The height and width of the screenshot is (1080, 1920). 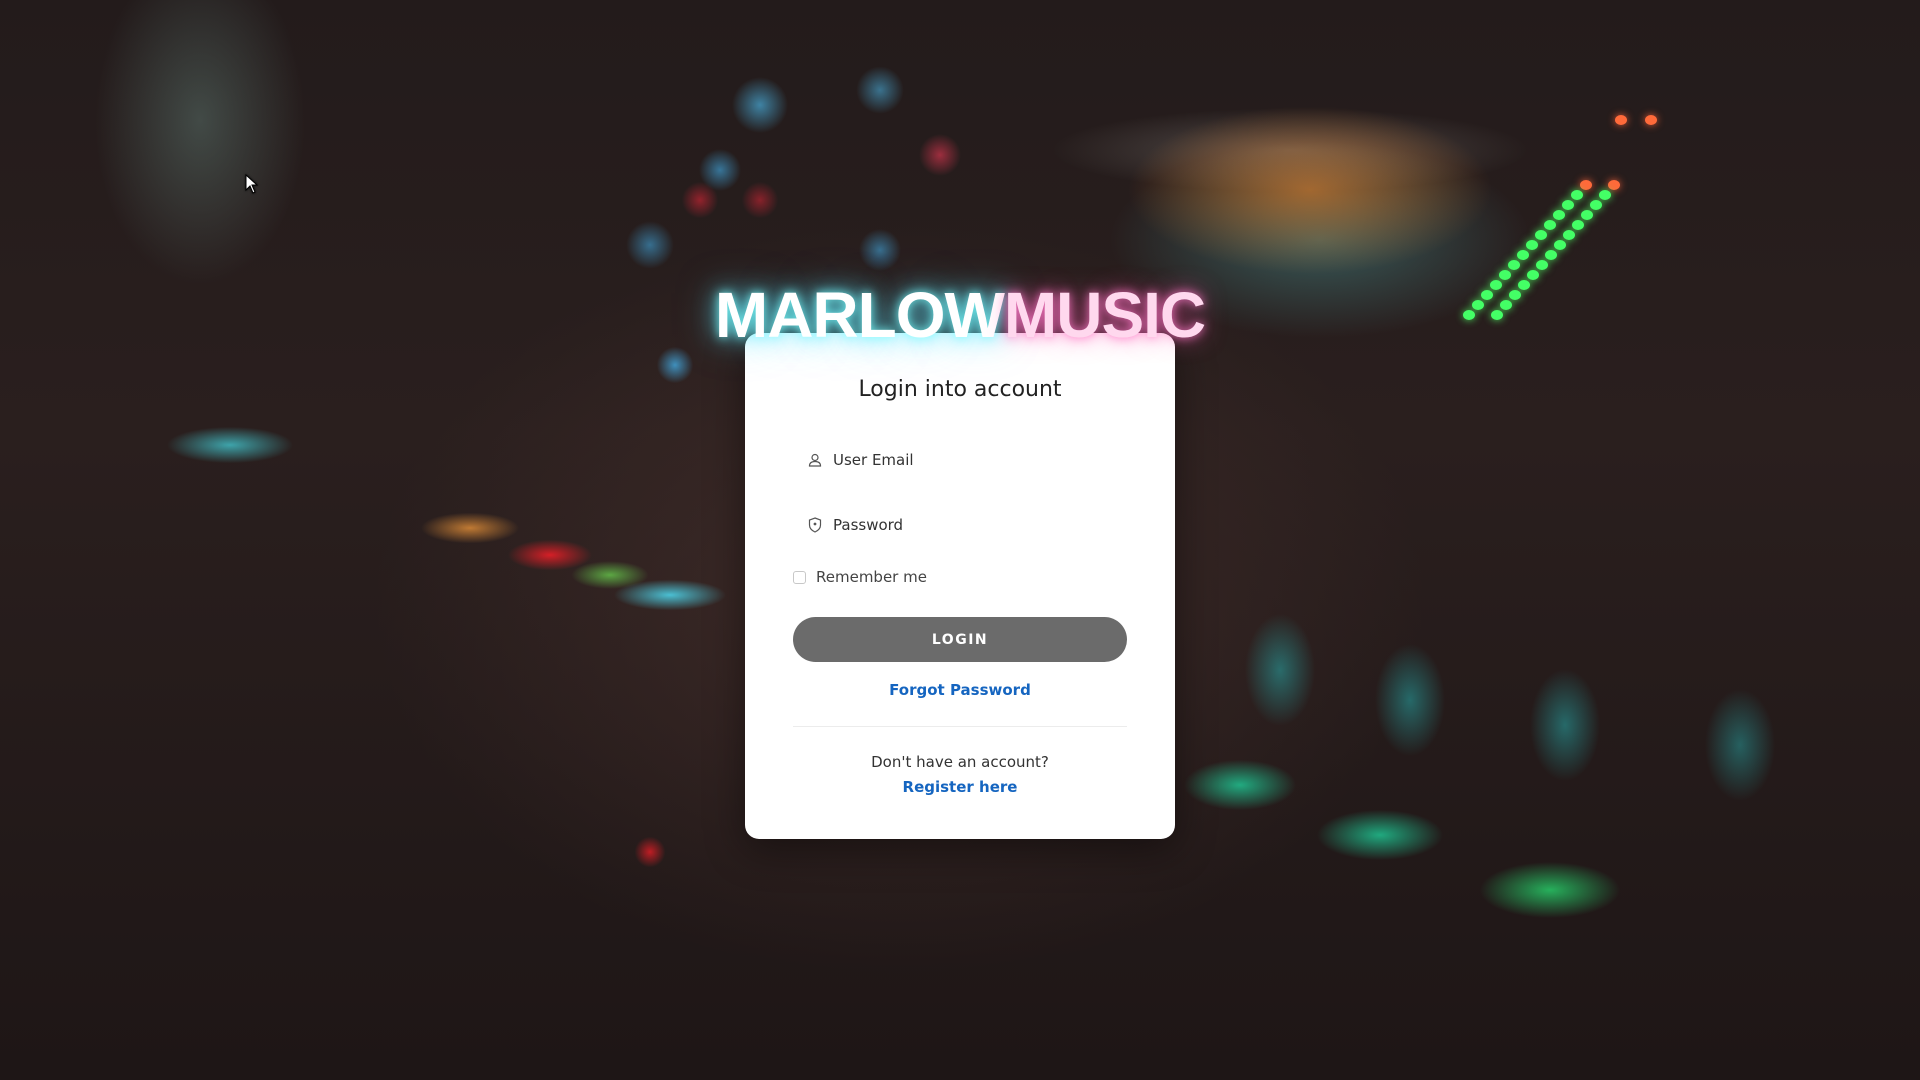 What do you see at coordinates (873, 460) in the screenshot?
I see `email-field-label: User Email` at bounding box center [873, 460].